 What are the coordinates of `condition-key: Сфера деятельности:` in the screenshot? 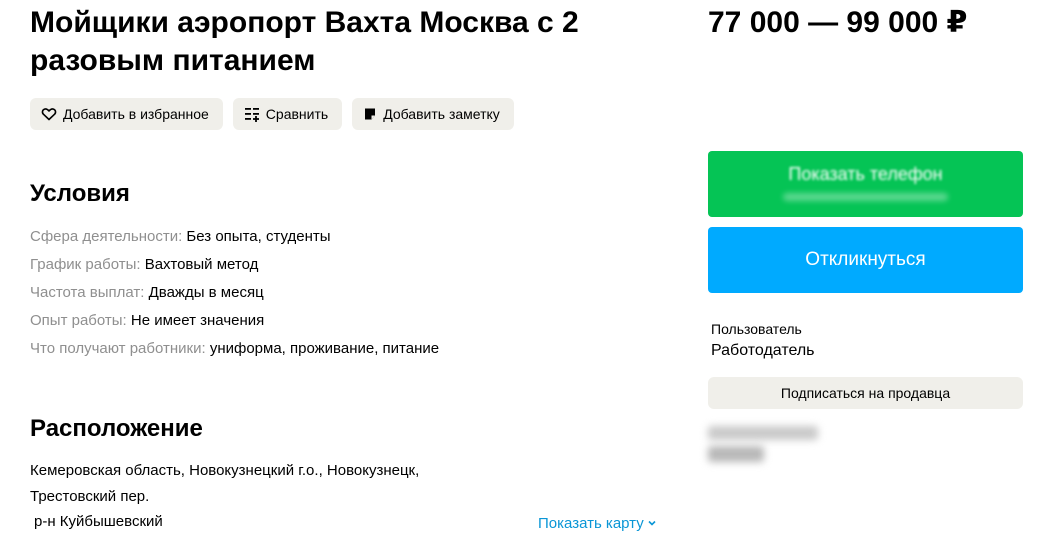 It's located at (106, 236).